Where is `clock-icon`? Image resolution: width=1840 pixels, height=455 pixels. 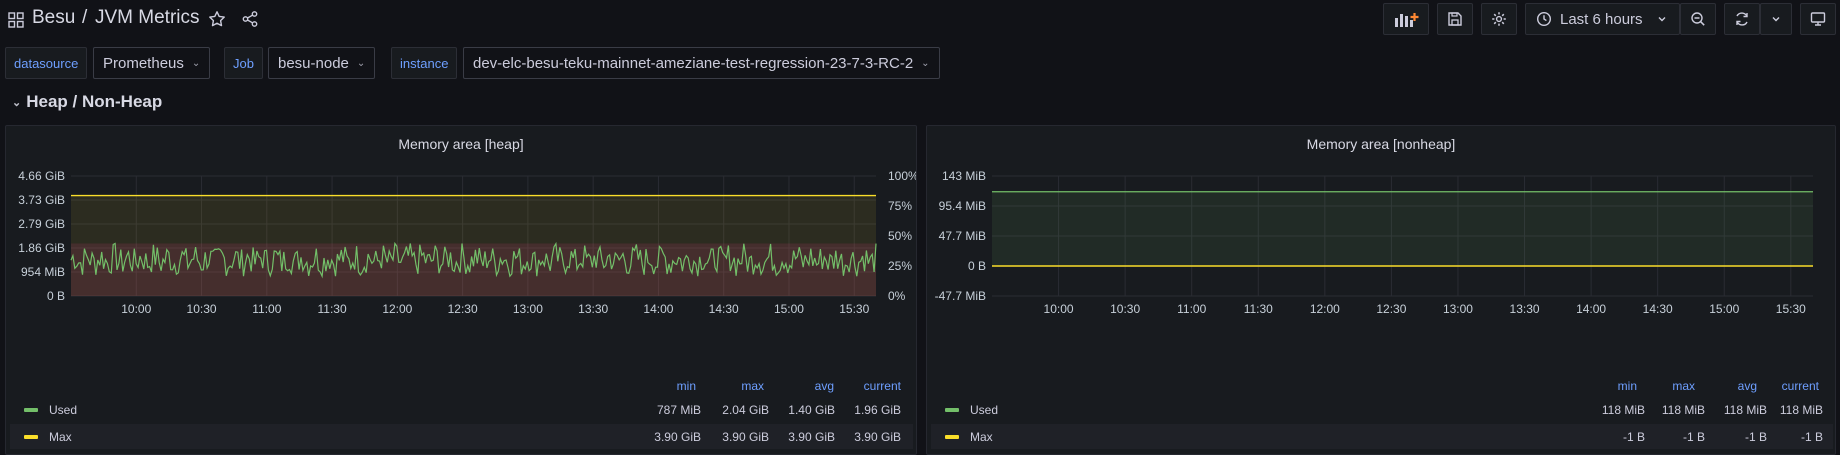
clock-icon is located at coordinates (1544, 19).